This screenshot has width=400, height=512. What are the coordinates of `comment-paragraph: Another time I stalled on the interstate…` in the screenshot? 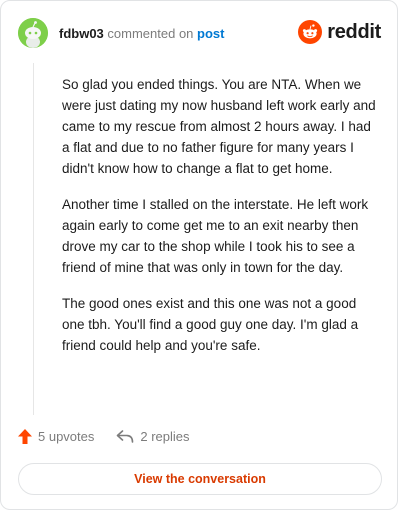 It's located at (215, 236).